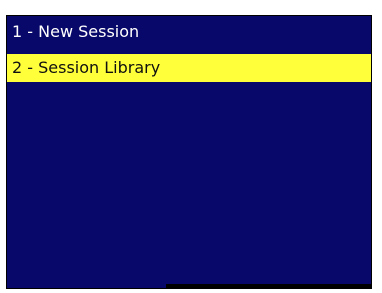 The image size is (382, 293). Describe the element at coordinates (189, 32) in the screenshot. I see `menu-item-new-session: 1 - New Session` at that location.